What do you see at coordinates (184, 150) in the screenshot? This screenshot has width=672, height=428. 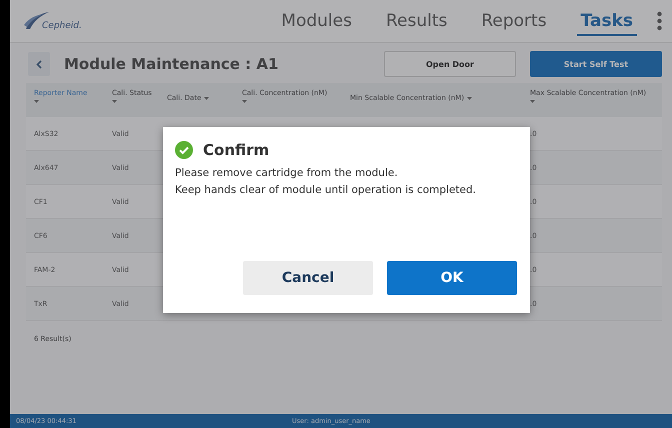 I see `check-icon` at bounding box center [184, 150].